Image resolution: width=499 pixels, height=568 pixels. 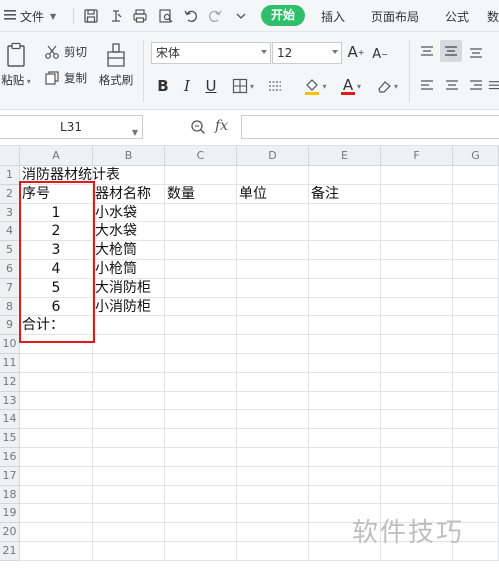 I want to click on cell-E12, so click(x=345, y=382).